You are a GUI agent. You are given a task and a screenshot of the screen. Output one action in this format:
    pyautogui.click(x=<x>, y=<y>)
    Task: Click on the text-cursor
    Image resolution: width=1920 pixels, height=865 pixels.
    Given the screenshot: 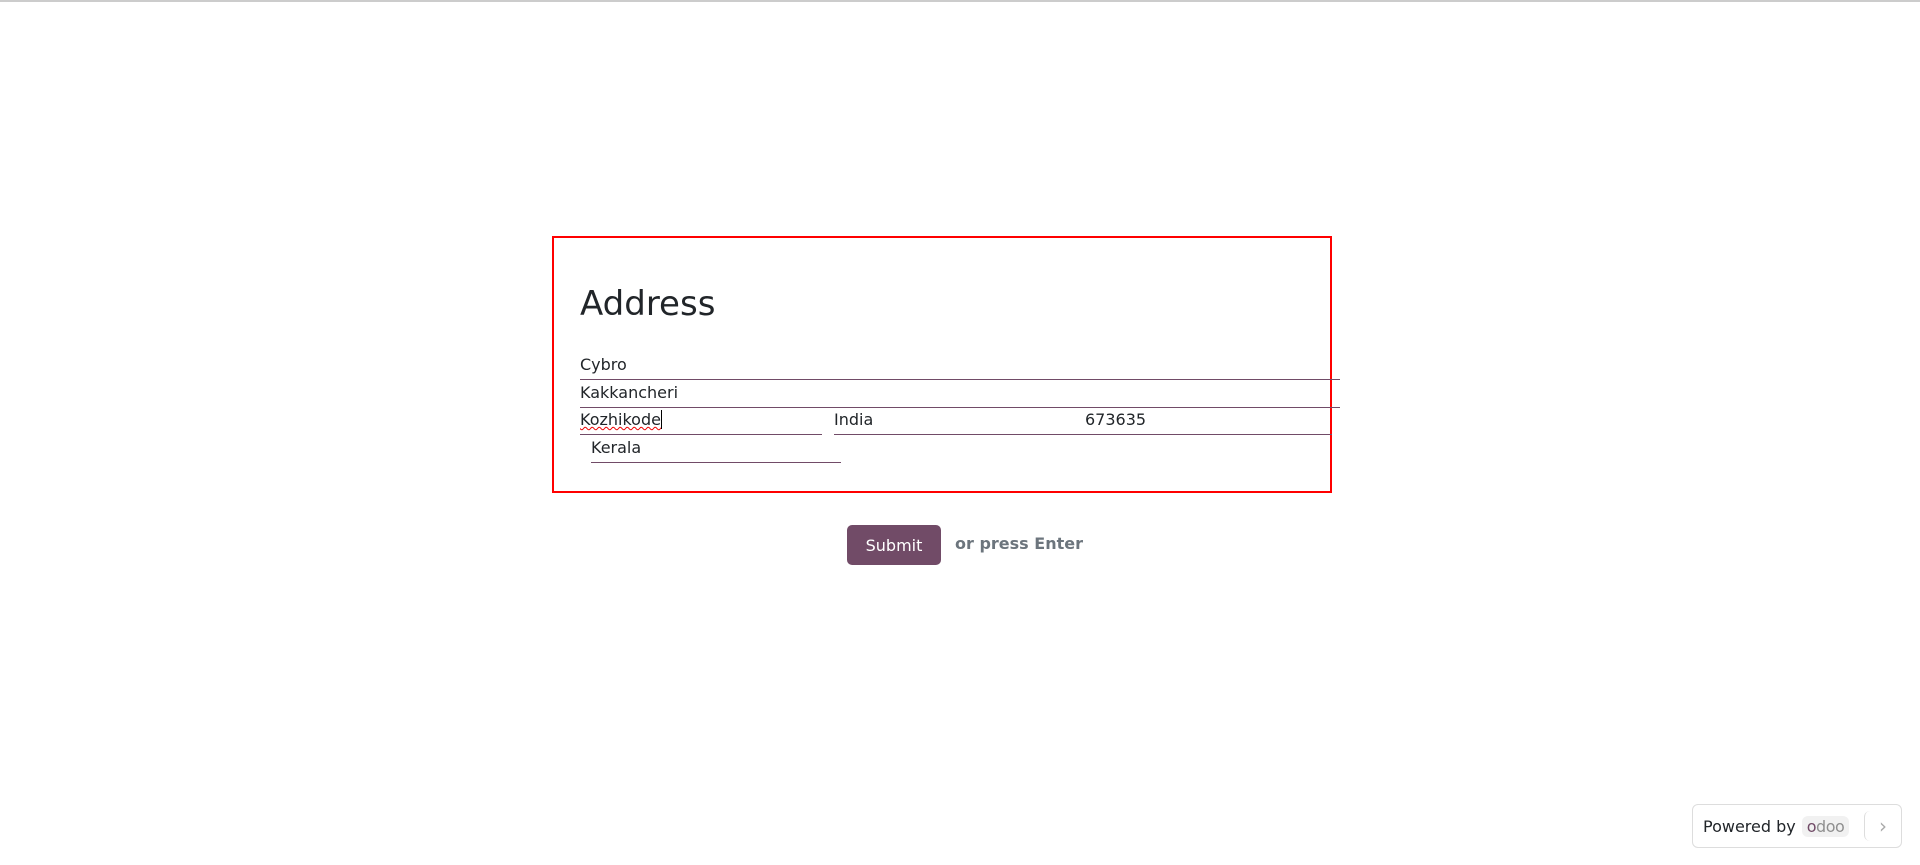 What is the action you would take?
    pyautogui.click(x=661, y=419)
    